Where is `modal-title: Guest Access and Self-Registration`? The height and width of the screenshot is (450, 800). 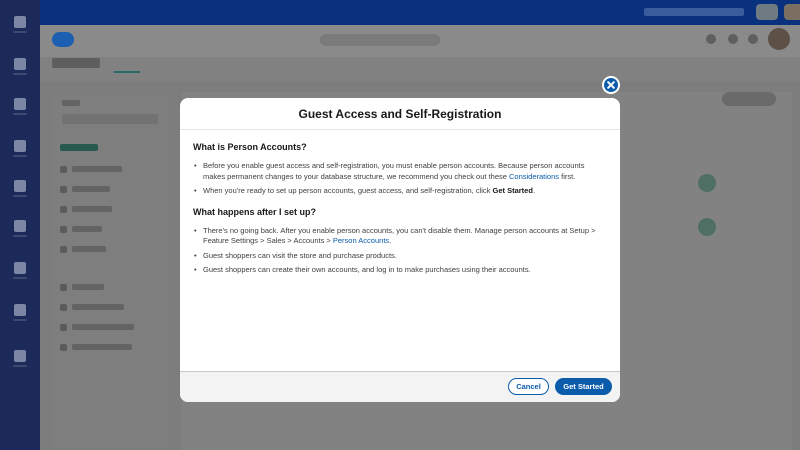 modal-title: Guest Access and Self-Registration is located at coordinates (400, 113).